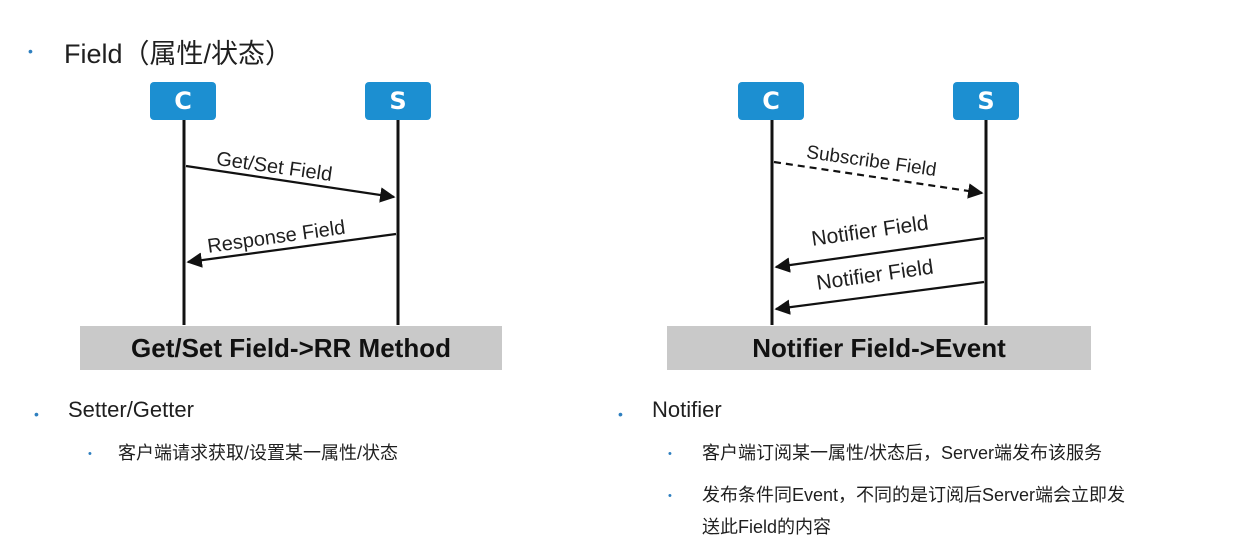 Image resolution: width=1234 pixels, height=558 pixels. Describe the element at coordinates (291, 348) in the screenshot. I see `left-caption: Get/Set Field->RR Method` at that location.